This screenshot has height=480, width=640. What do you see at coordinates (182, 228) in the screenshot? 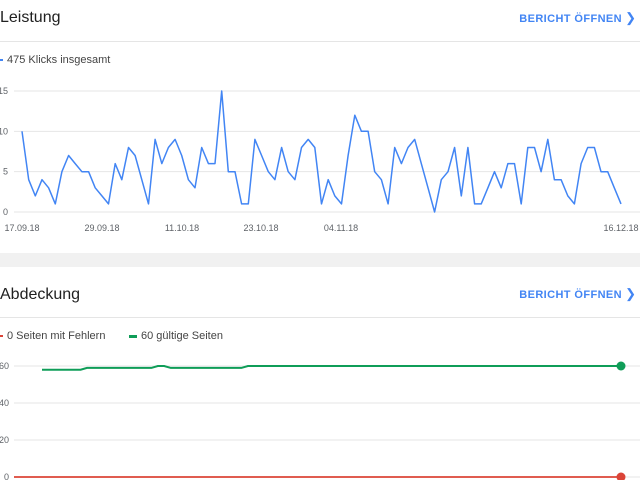
I see `x-tick-label: 11.10.18` at bounding box center [182, 228].